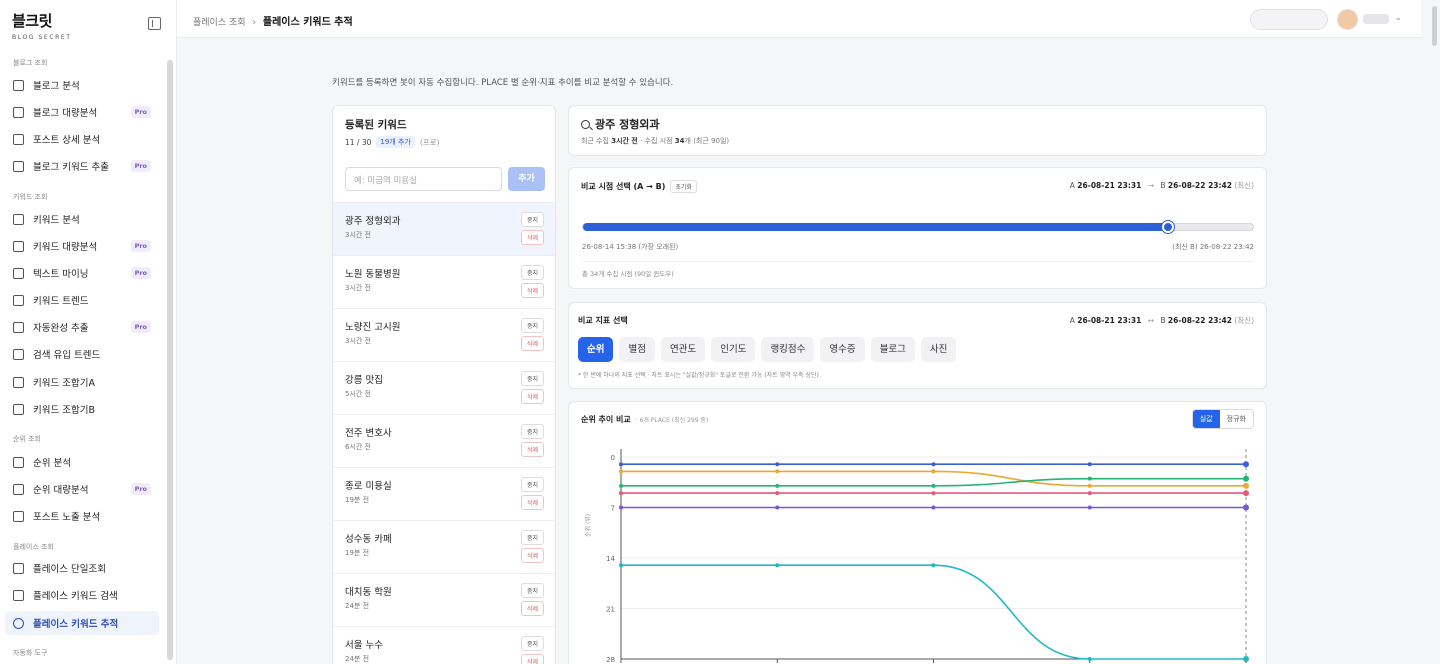  Describe the element at coordinates (18, 623) in the screenshot. I see `target-icon` at that location.